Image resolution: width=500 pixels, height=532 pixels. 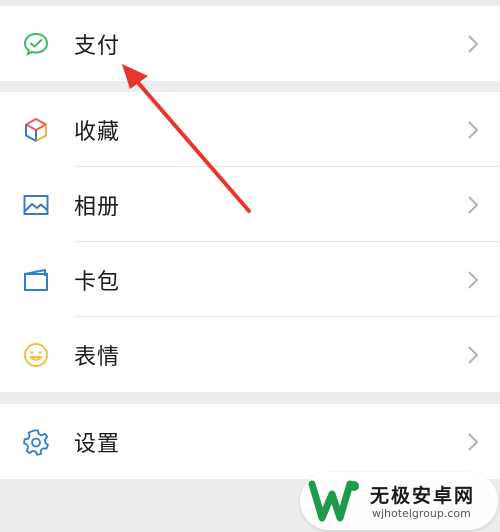 What do you see at coordinates (97, 282) in the screenshot?
I see `menu-item-label: 卡包` at bounding box center [97, 282].